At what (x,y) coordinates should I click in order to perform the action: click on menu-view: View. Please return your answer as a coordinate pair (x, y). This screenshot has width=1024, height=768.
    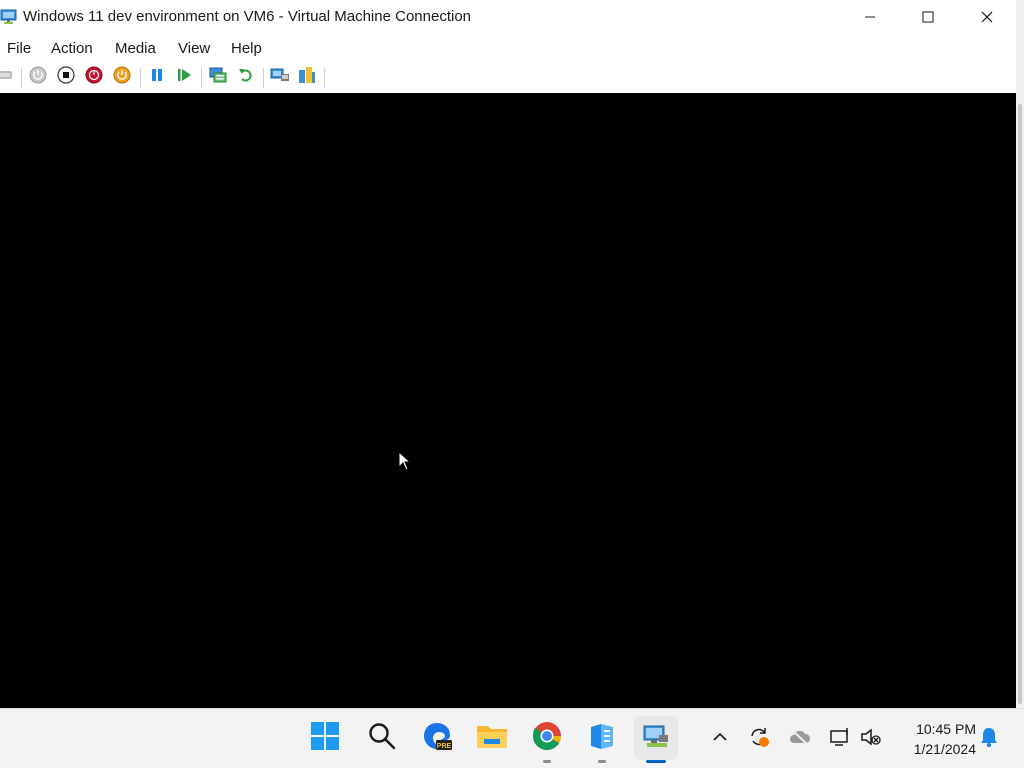
    Looking at the image, I should click on (194, 48).